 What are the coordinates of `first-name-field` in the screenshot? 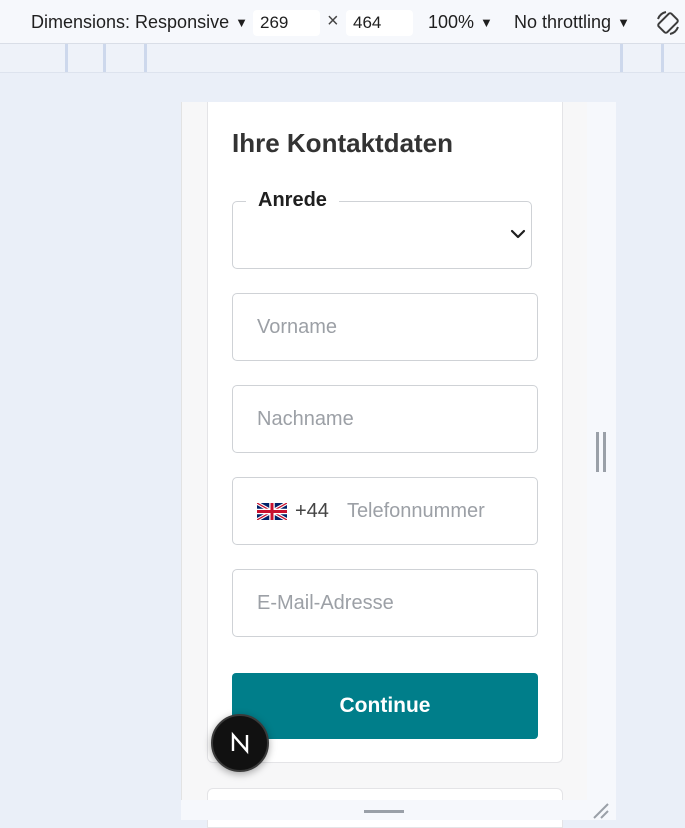 It's located at (385, 327).